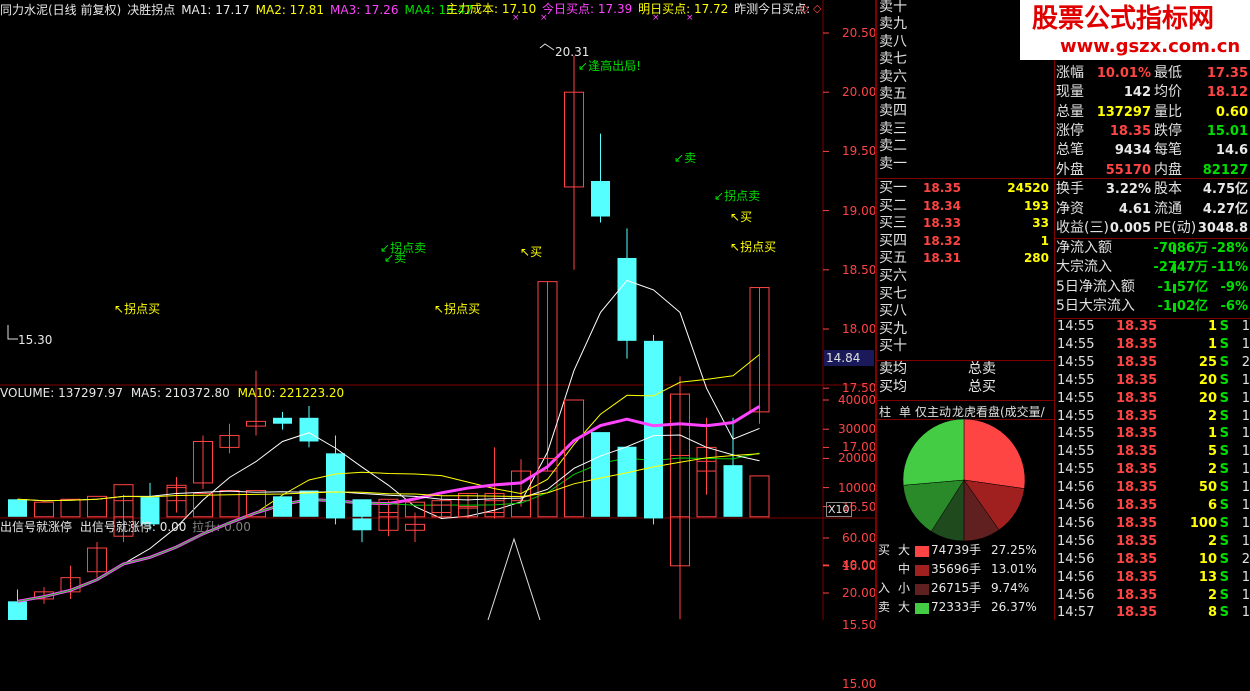 This screenshot has width=1250, height=691. Describe the element at coordinates (1070, 150) in the screenshot. I see `stat-label: 总笔` at that location.